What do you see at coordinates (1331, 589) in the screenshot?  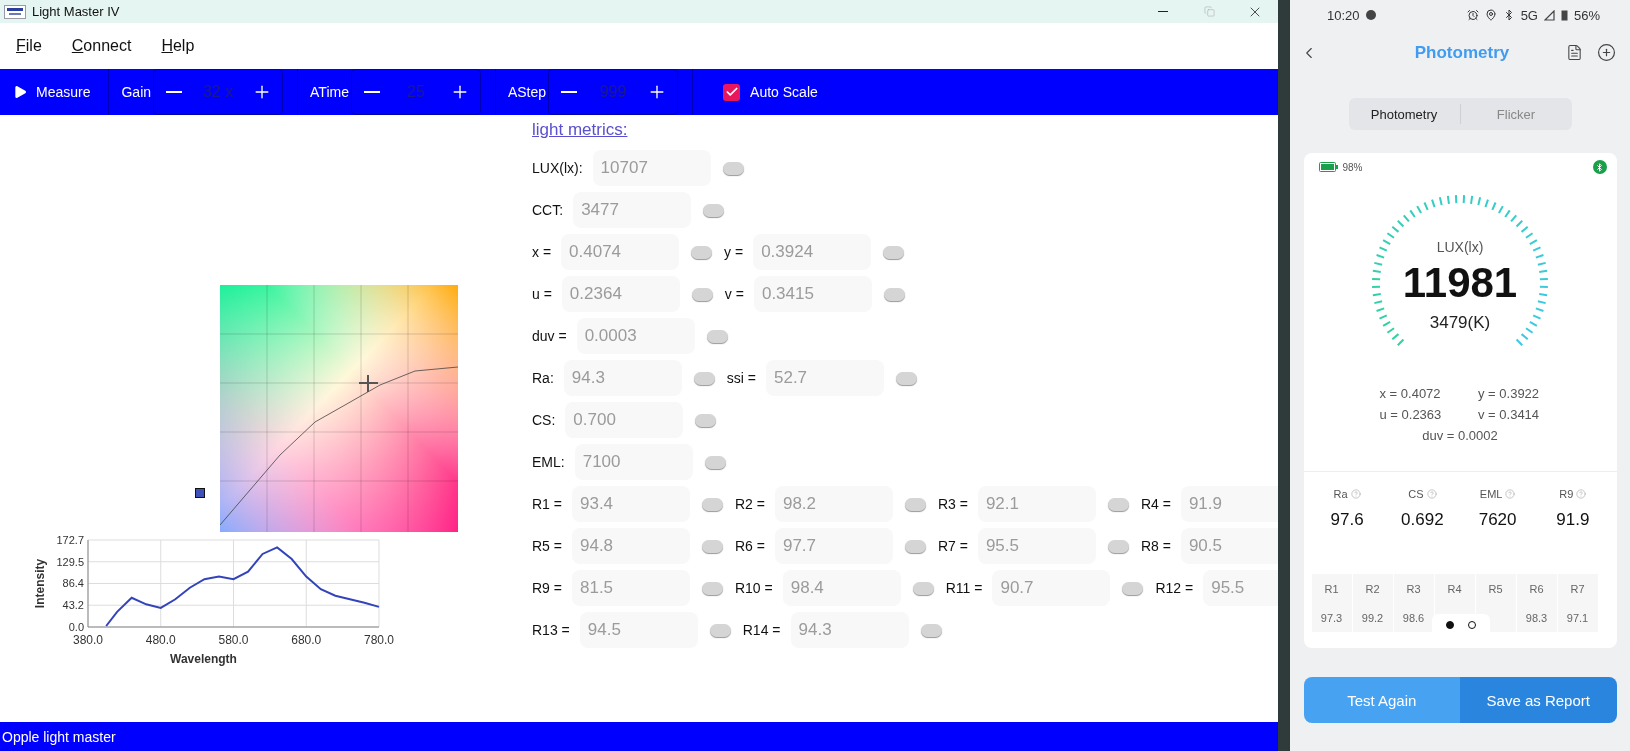 I see `table-header-cell-text: R1` at bounding box center [1331, 589].